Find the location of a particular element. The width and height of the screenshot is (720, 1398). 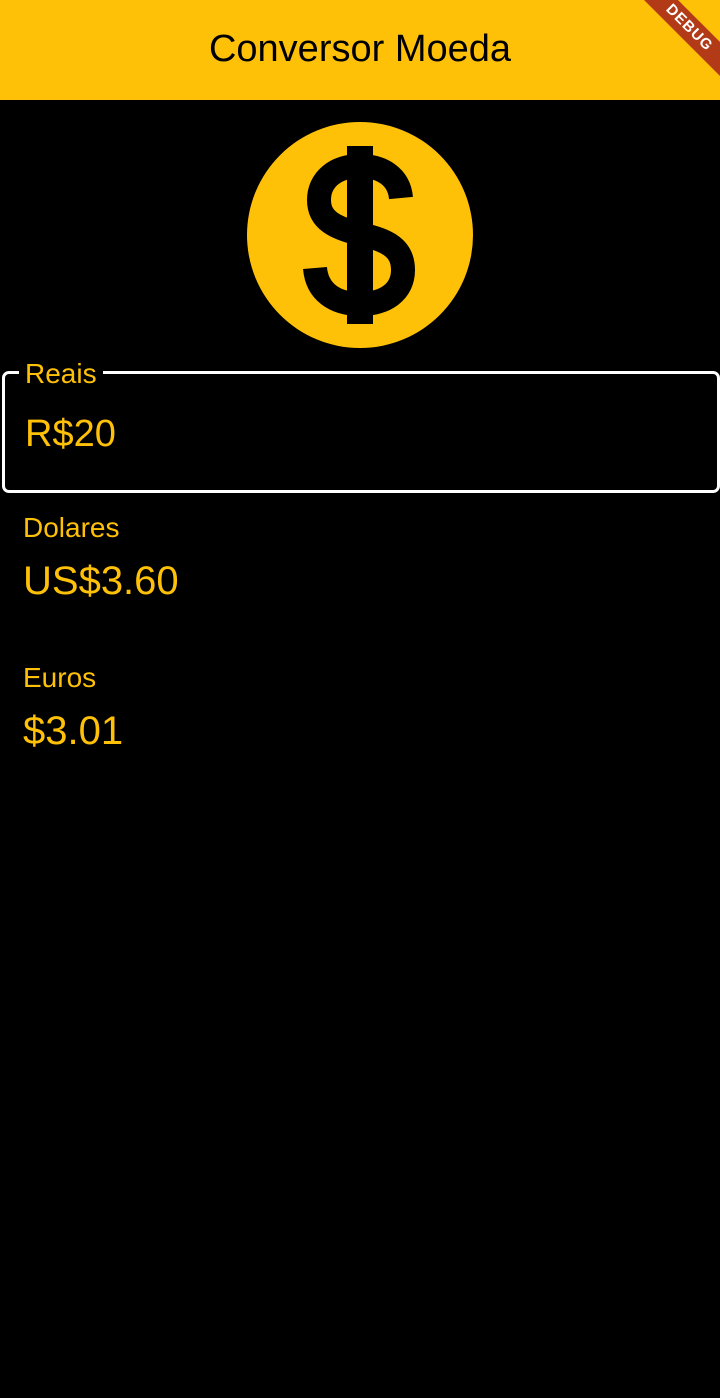

reais-input-field: Reais R$20 is located at coordinates (361, 426).